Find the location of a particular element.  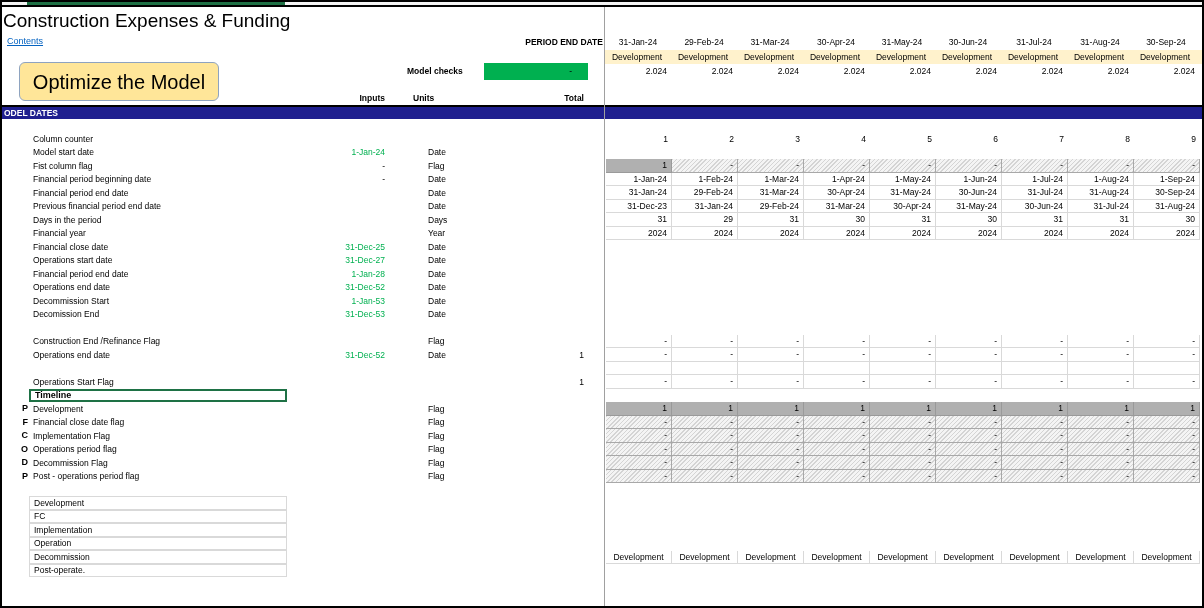

input-value: 1-Jan-53 is located at coordinates (368, 300).